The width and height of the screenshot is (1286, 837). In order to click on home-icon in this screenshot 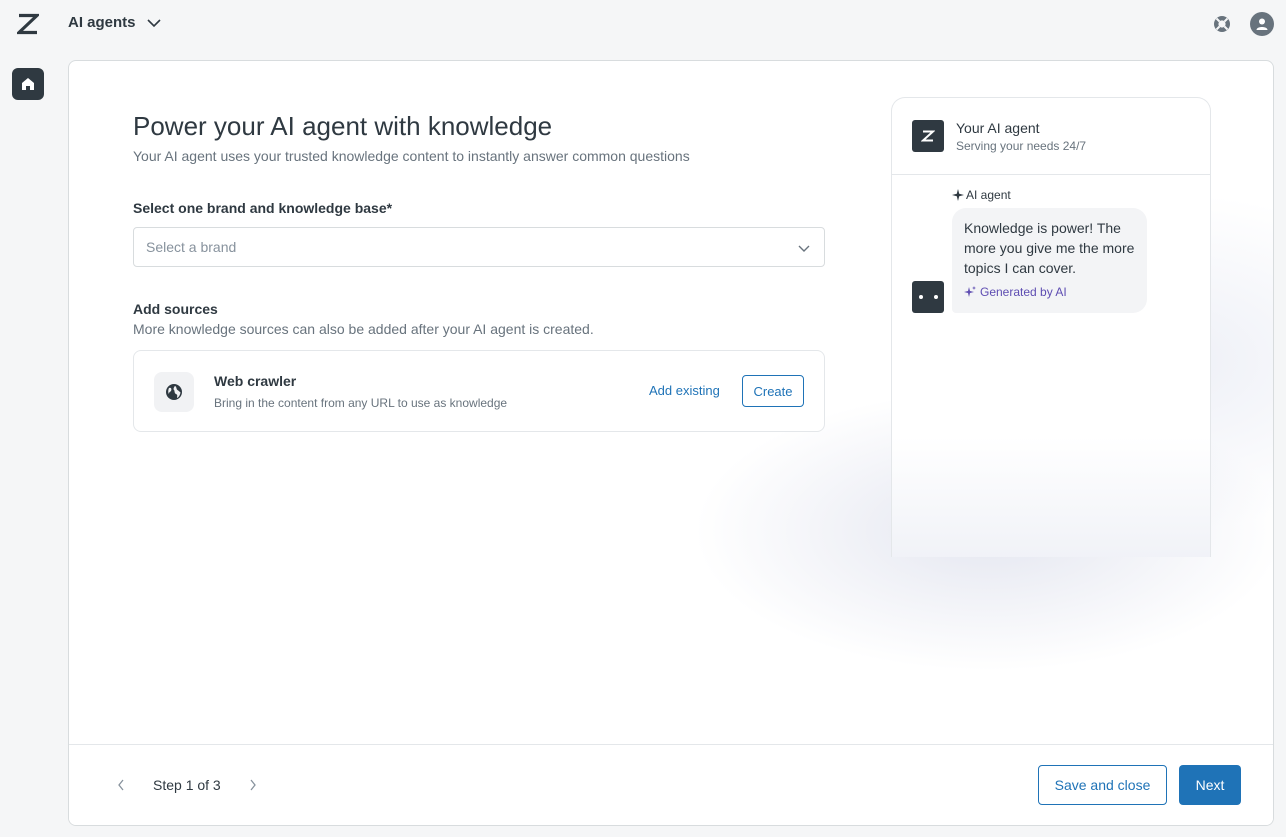, I will do `click(28, 84)`.